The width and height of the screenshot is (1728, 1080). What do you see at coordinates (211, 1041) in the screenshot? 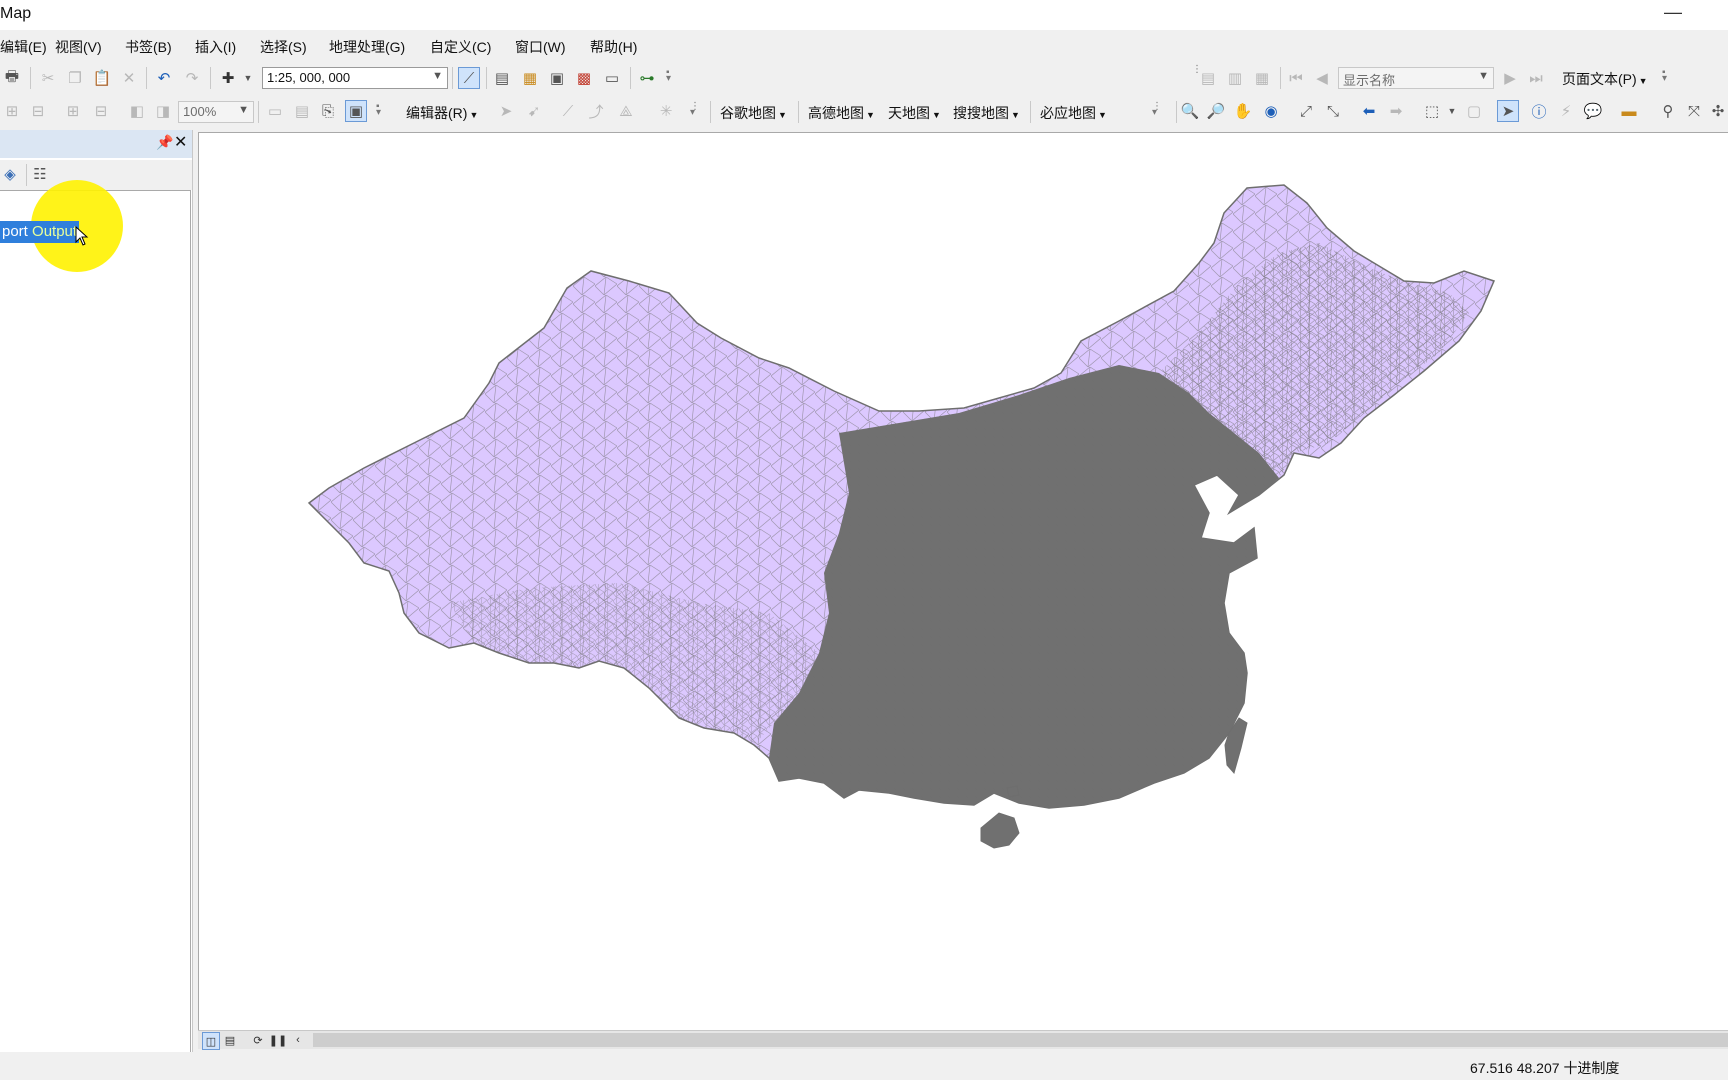
I see `data-view-icon: ◫` at bounding box center [211, 1041].